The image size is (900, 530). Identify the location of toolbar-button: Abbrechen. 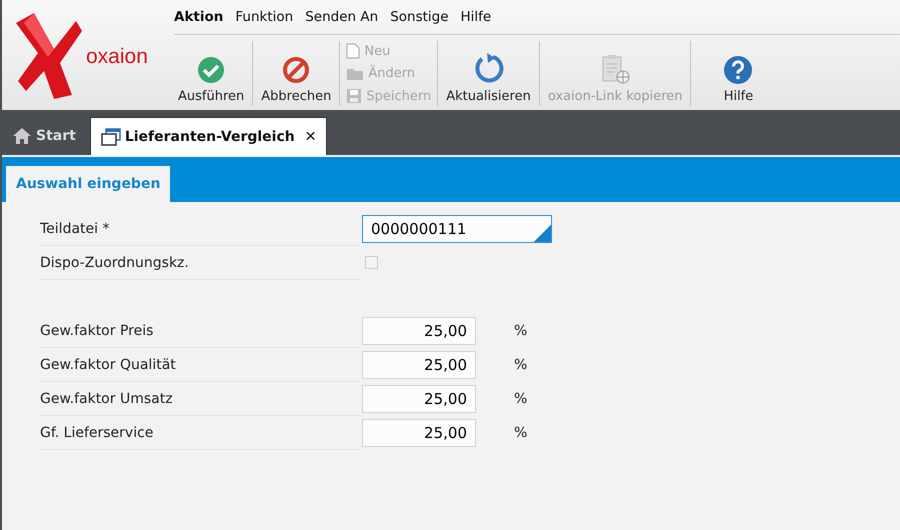
(296, 73).